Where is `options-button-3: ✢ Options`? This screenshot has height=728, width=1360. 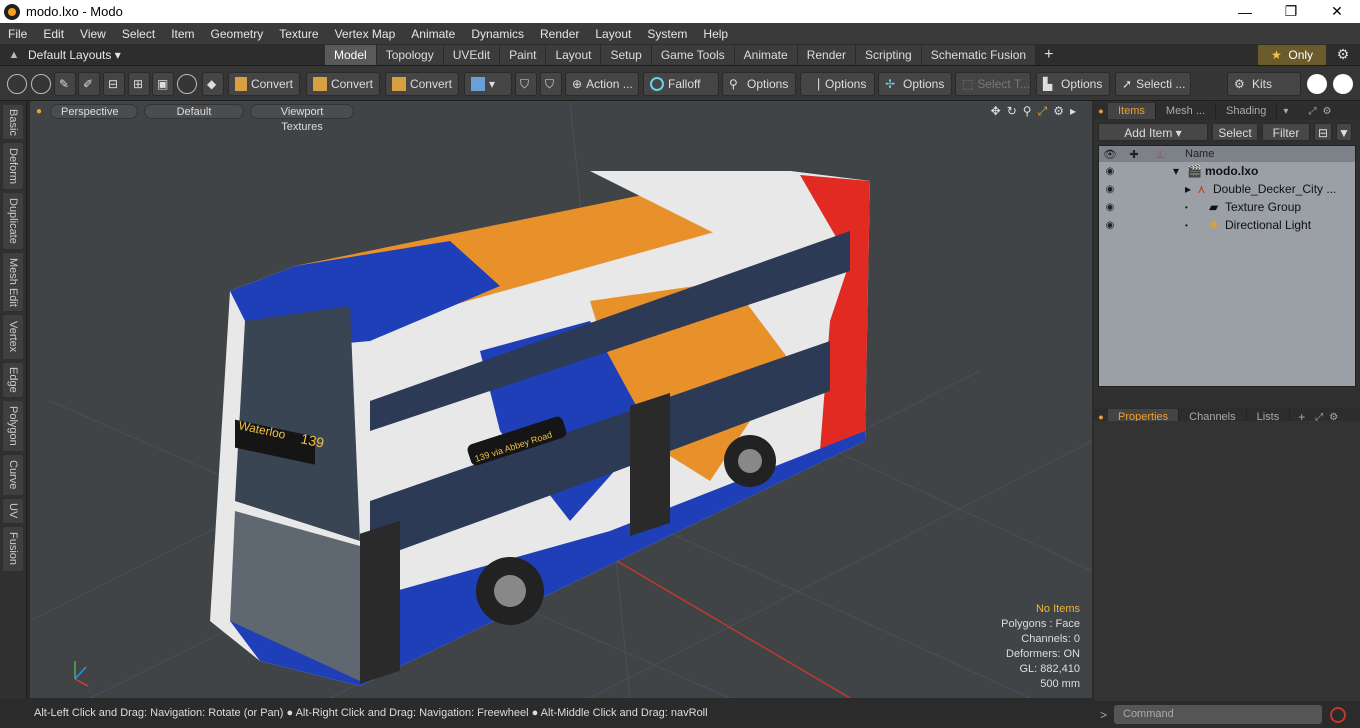 options-button-3: ✢ Options is located at coordinates (915, 84).